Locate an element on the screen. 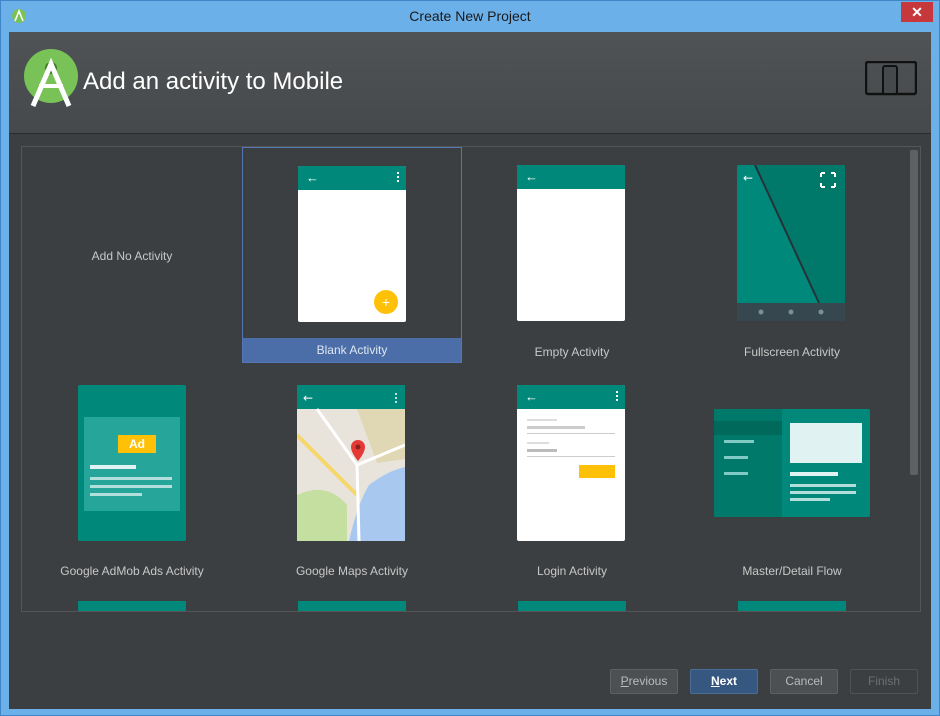  tile-label: Login Activity is located at coordinates (572, 571).